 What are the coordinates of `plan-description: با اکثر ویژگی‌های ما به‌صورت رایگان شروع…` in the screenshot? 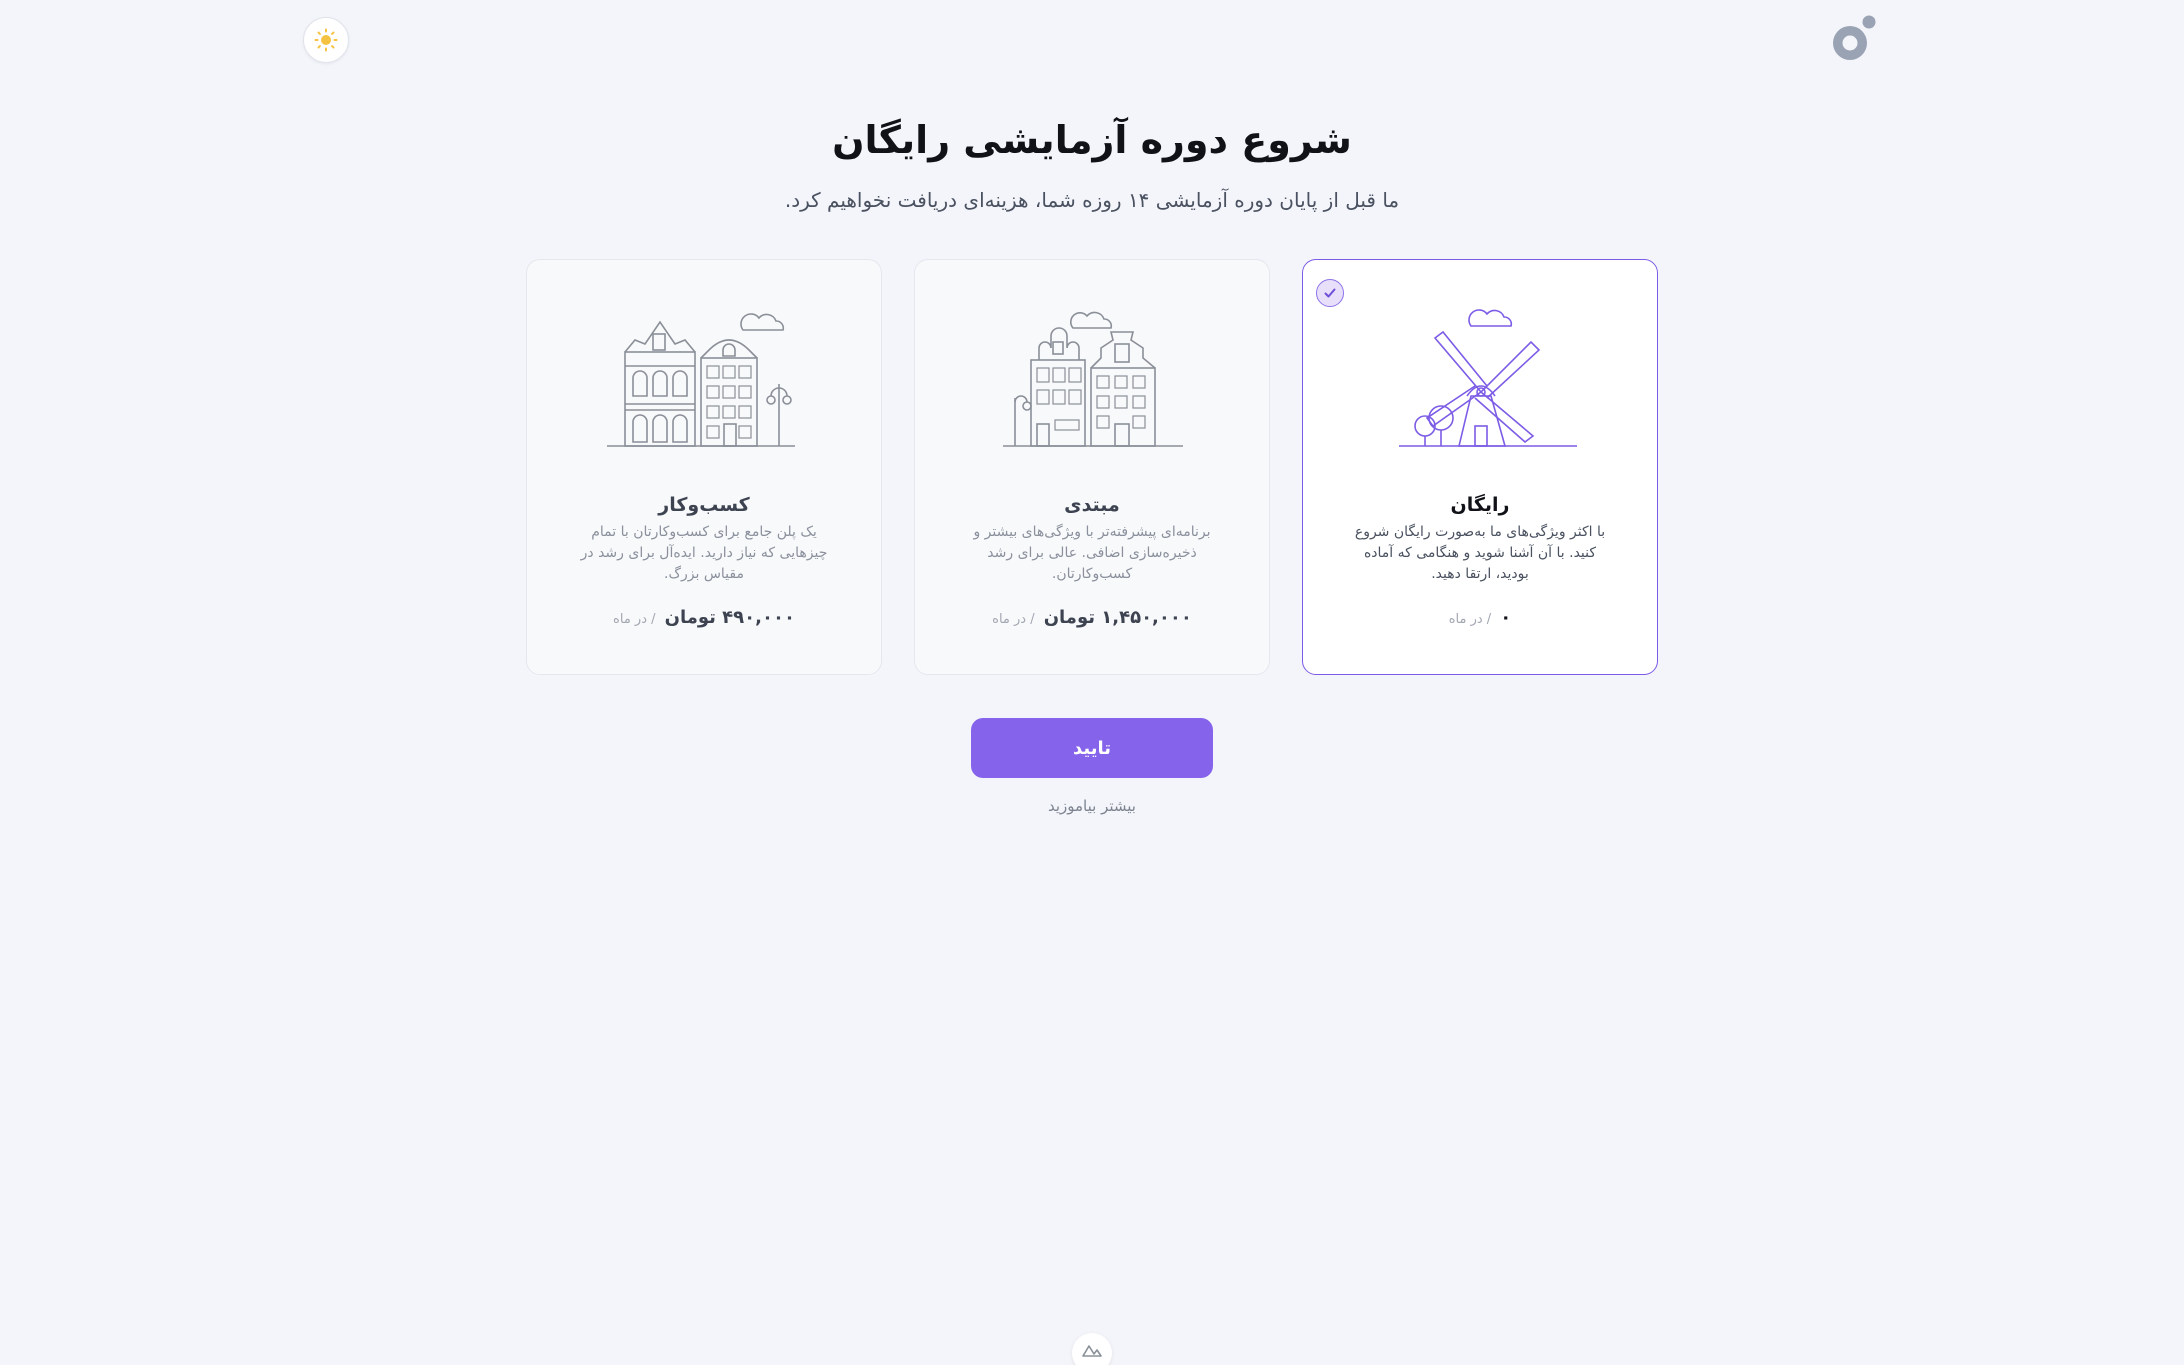 It's located at (1480, 553).